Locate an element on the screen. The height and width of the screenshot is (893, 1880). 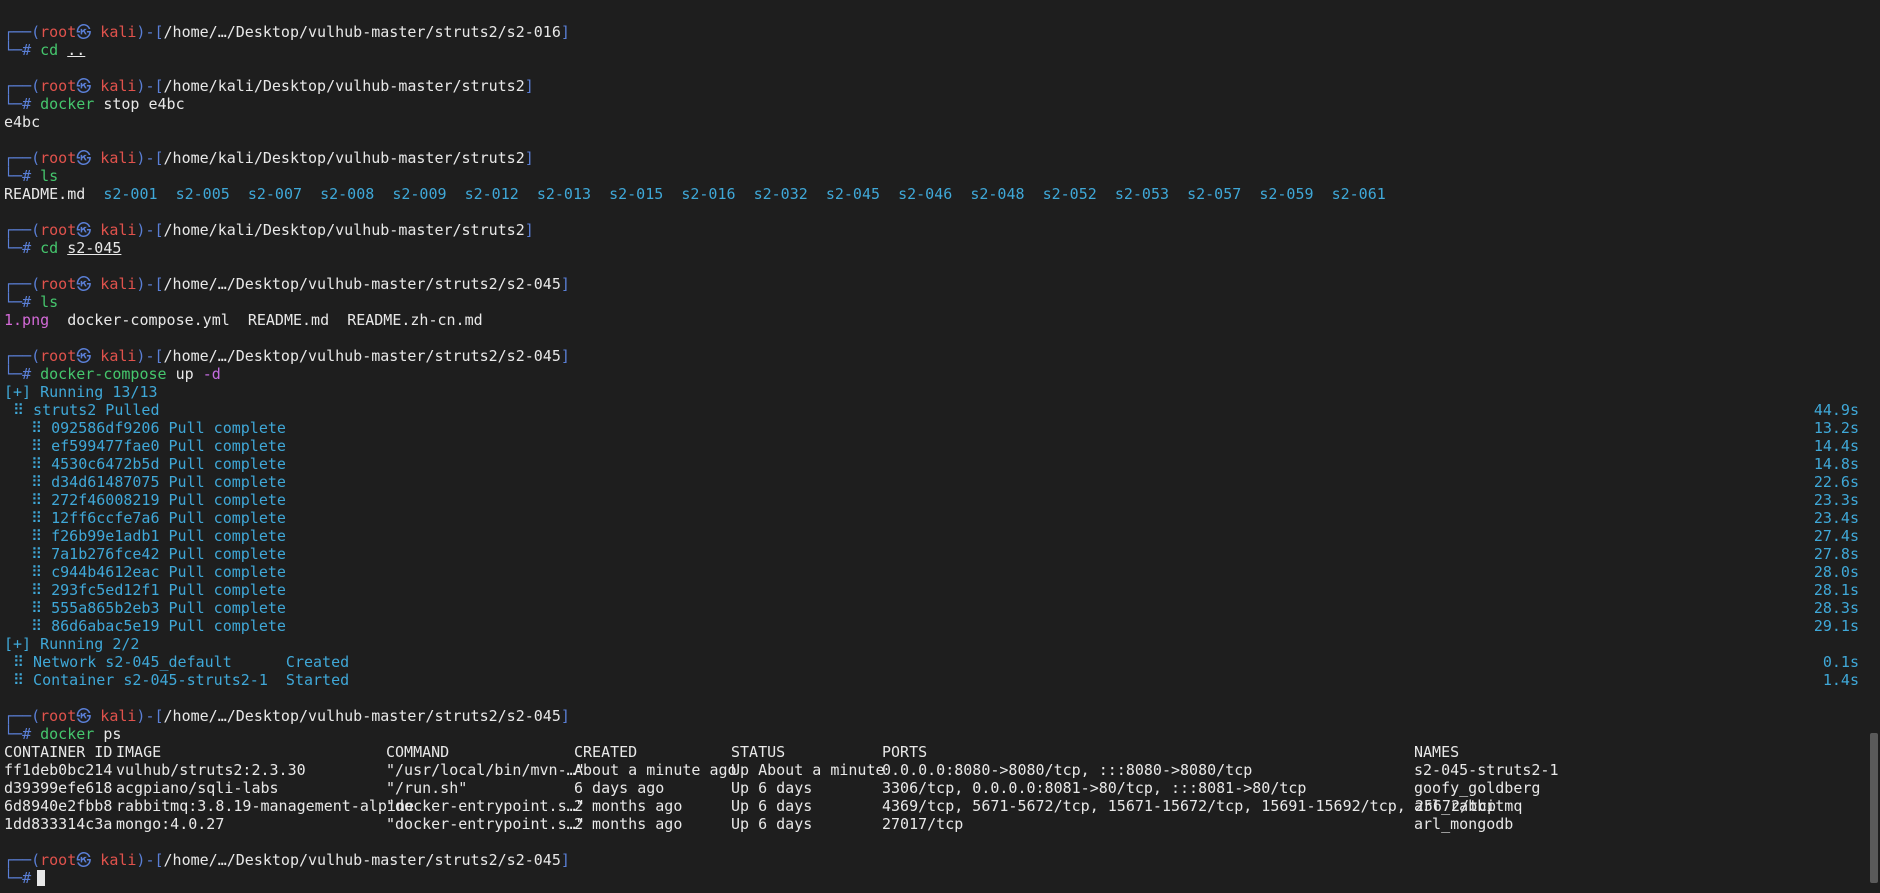
compose-layer: ⠿ 293fc5ed12f1 Pull complete is located at coordinates (145, 590).